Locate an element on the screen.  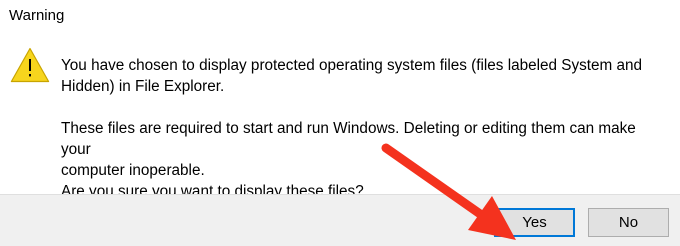
no-button: No is located at coordinates (628, 222).